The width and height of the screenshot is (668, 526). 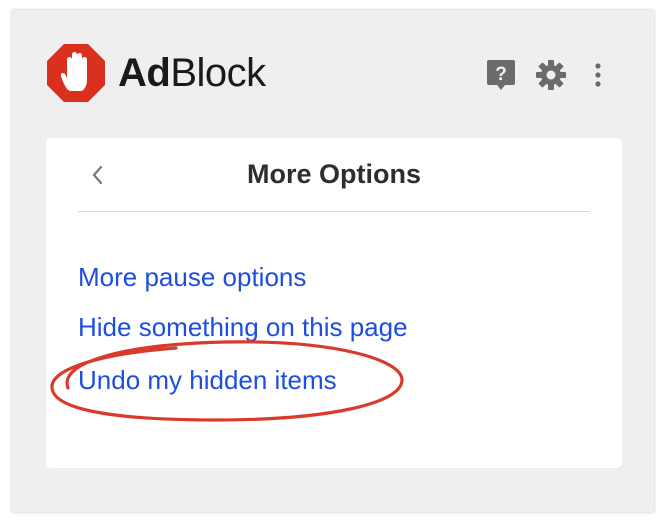 I want to click on undo-hidden-items-link: Undo my hidden items, so click(x=207, y=380).